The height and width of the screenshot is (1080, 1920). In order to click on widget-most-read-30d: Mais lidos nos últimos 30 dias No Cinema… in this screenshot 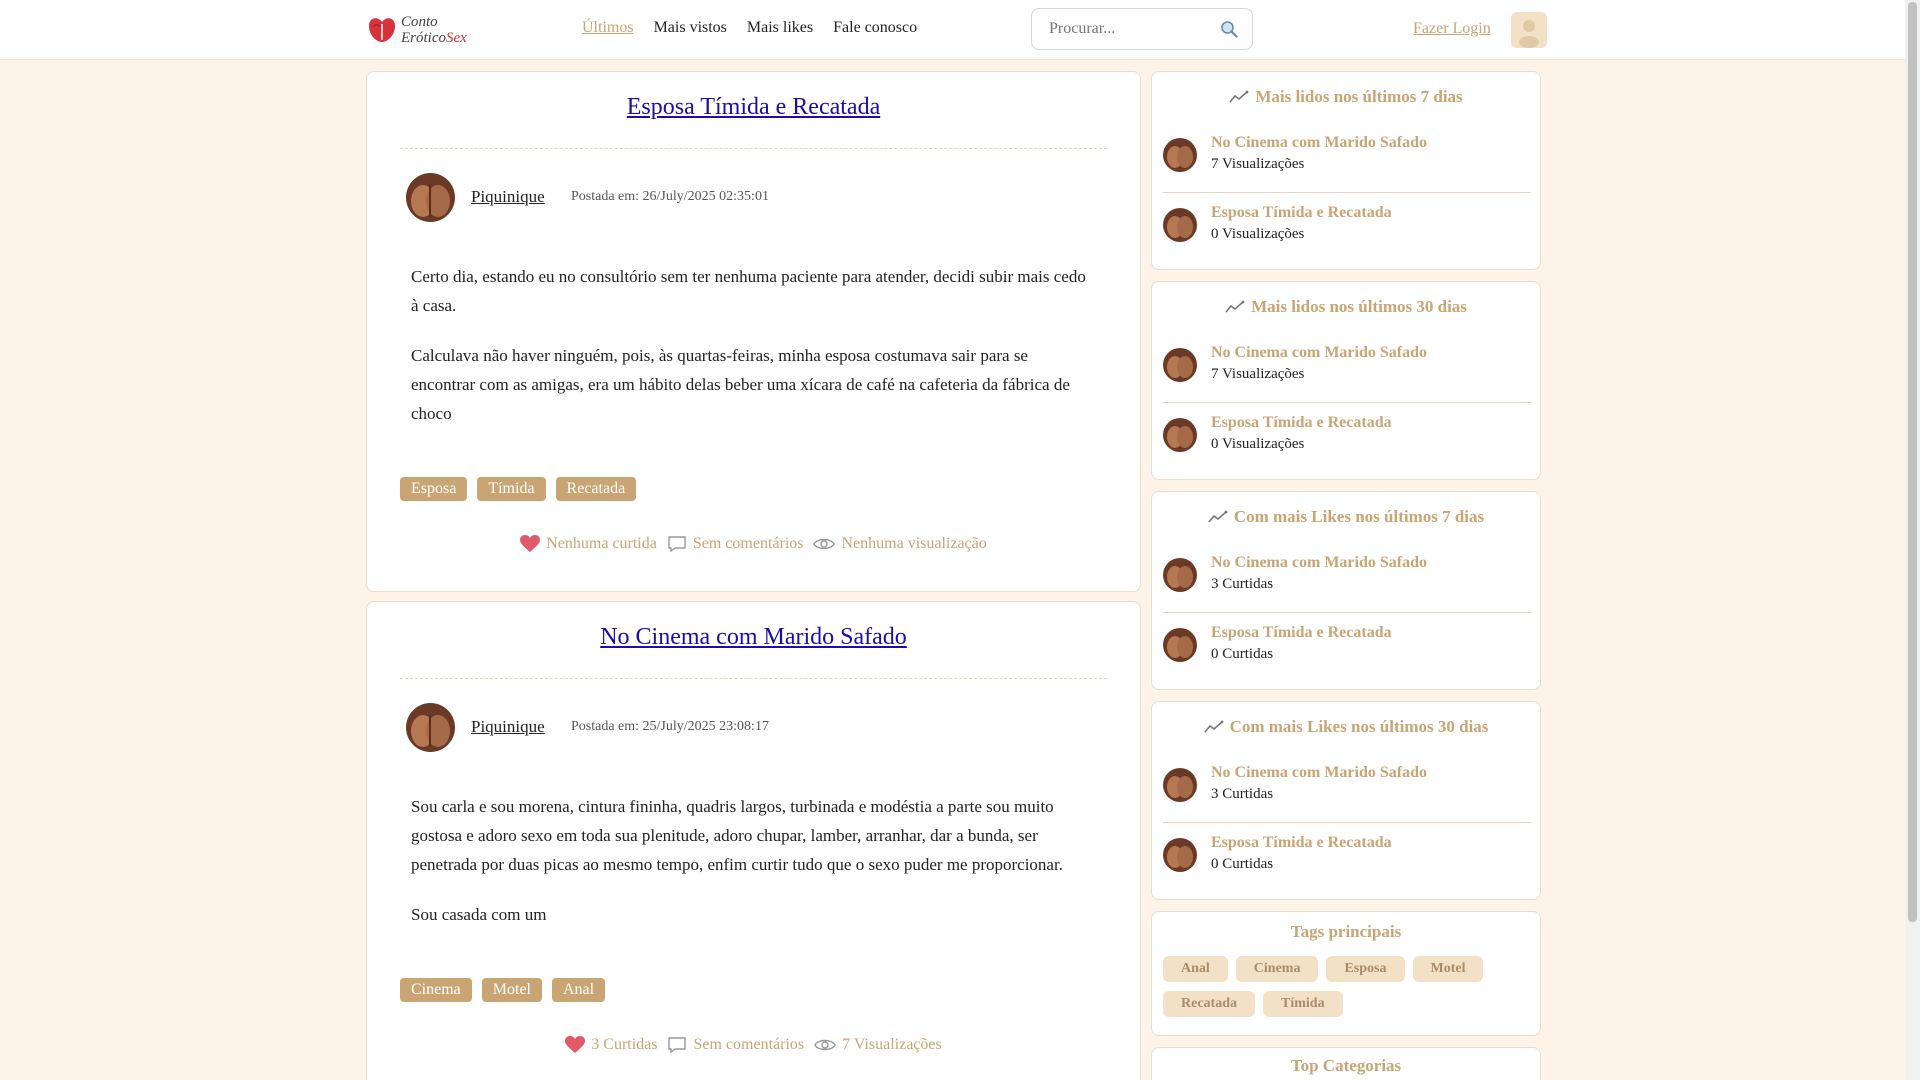, I will do `click(1346, 380)`.